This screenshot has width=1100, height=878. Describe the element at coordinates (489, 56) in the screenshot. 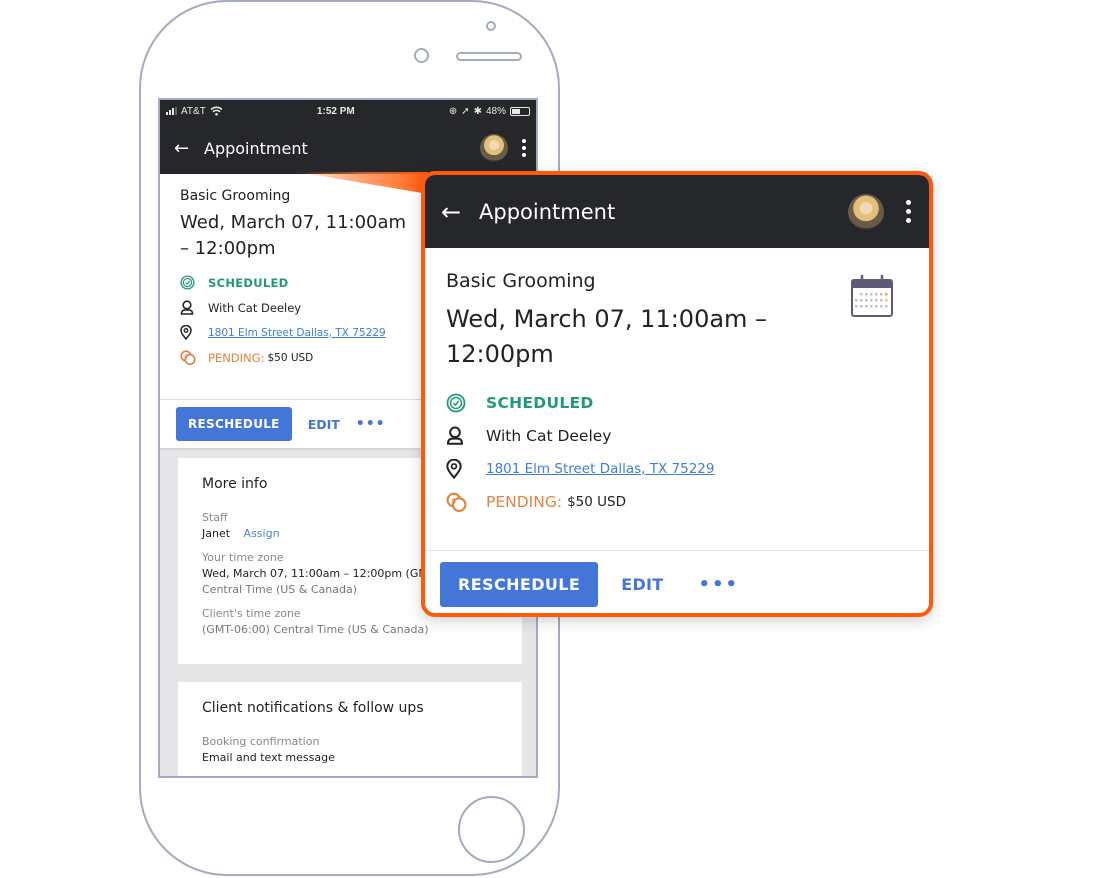

I see `phone-speaker` at that location.